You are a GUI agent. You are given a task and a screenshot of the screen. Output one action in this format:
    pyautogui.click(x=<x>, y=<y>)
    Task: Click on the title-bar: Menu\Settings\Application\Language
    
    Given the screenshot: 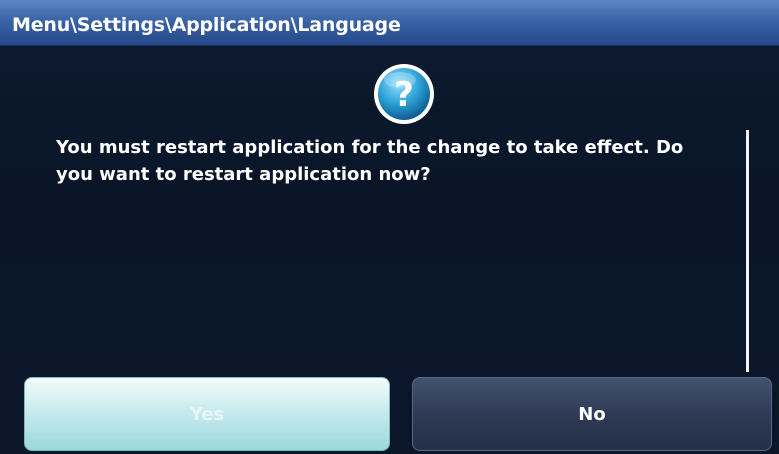 What is the action you would take?
    pyautogui.click(x=389, y=23)
    